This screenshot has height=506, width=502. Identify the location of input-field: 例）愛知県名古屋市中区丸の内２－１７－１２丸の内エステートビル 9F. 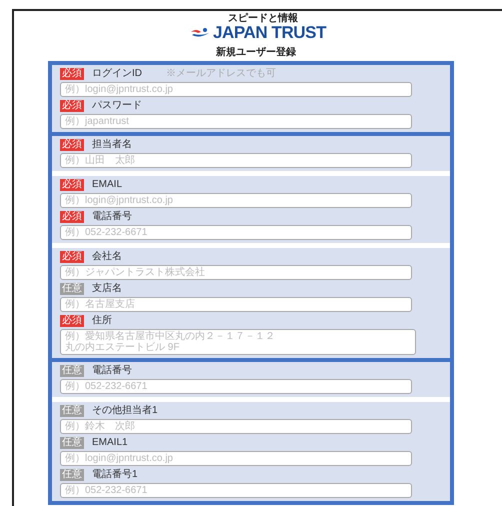
(238, 342).